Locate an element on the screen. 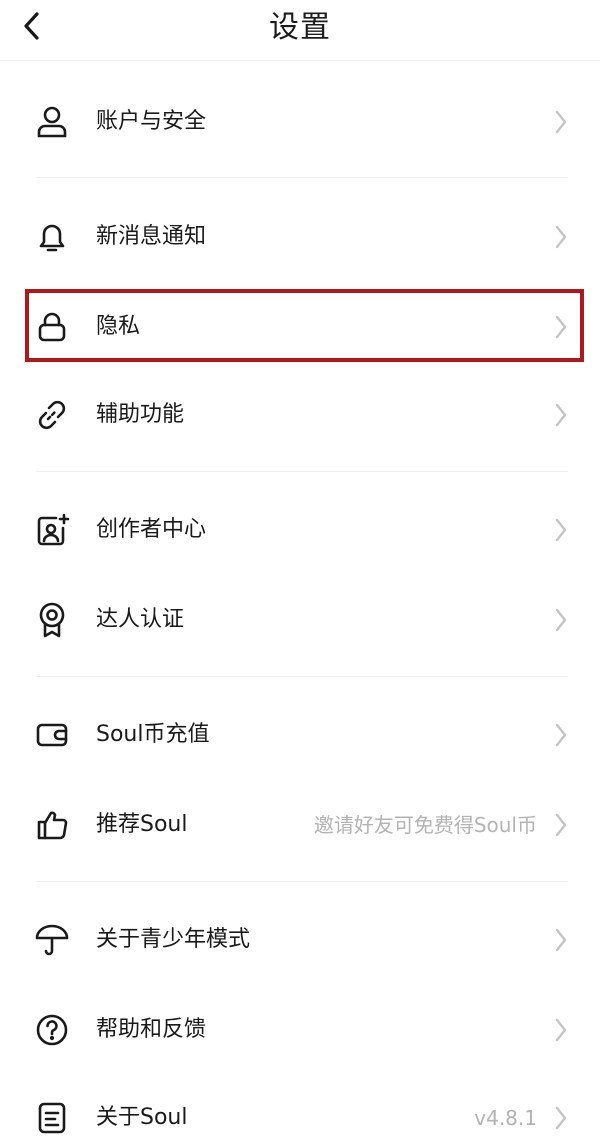 The height and width of the screenshot is (1148, 600). menu-item-soul-coin-recharge: Soul币充值 is located at coordinates (300, 735).